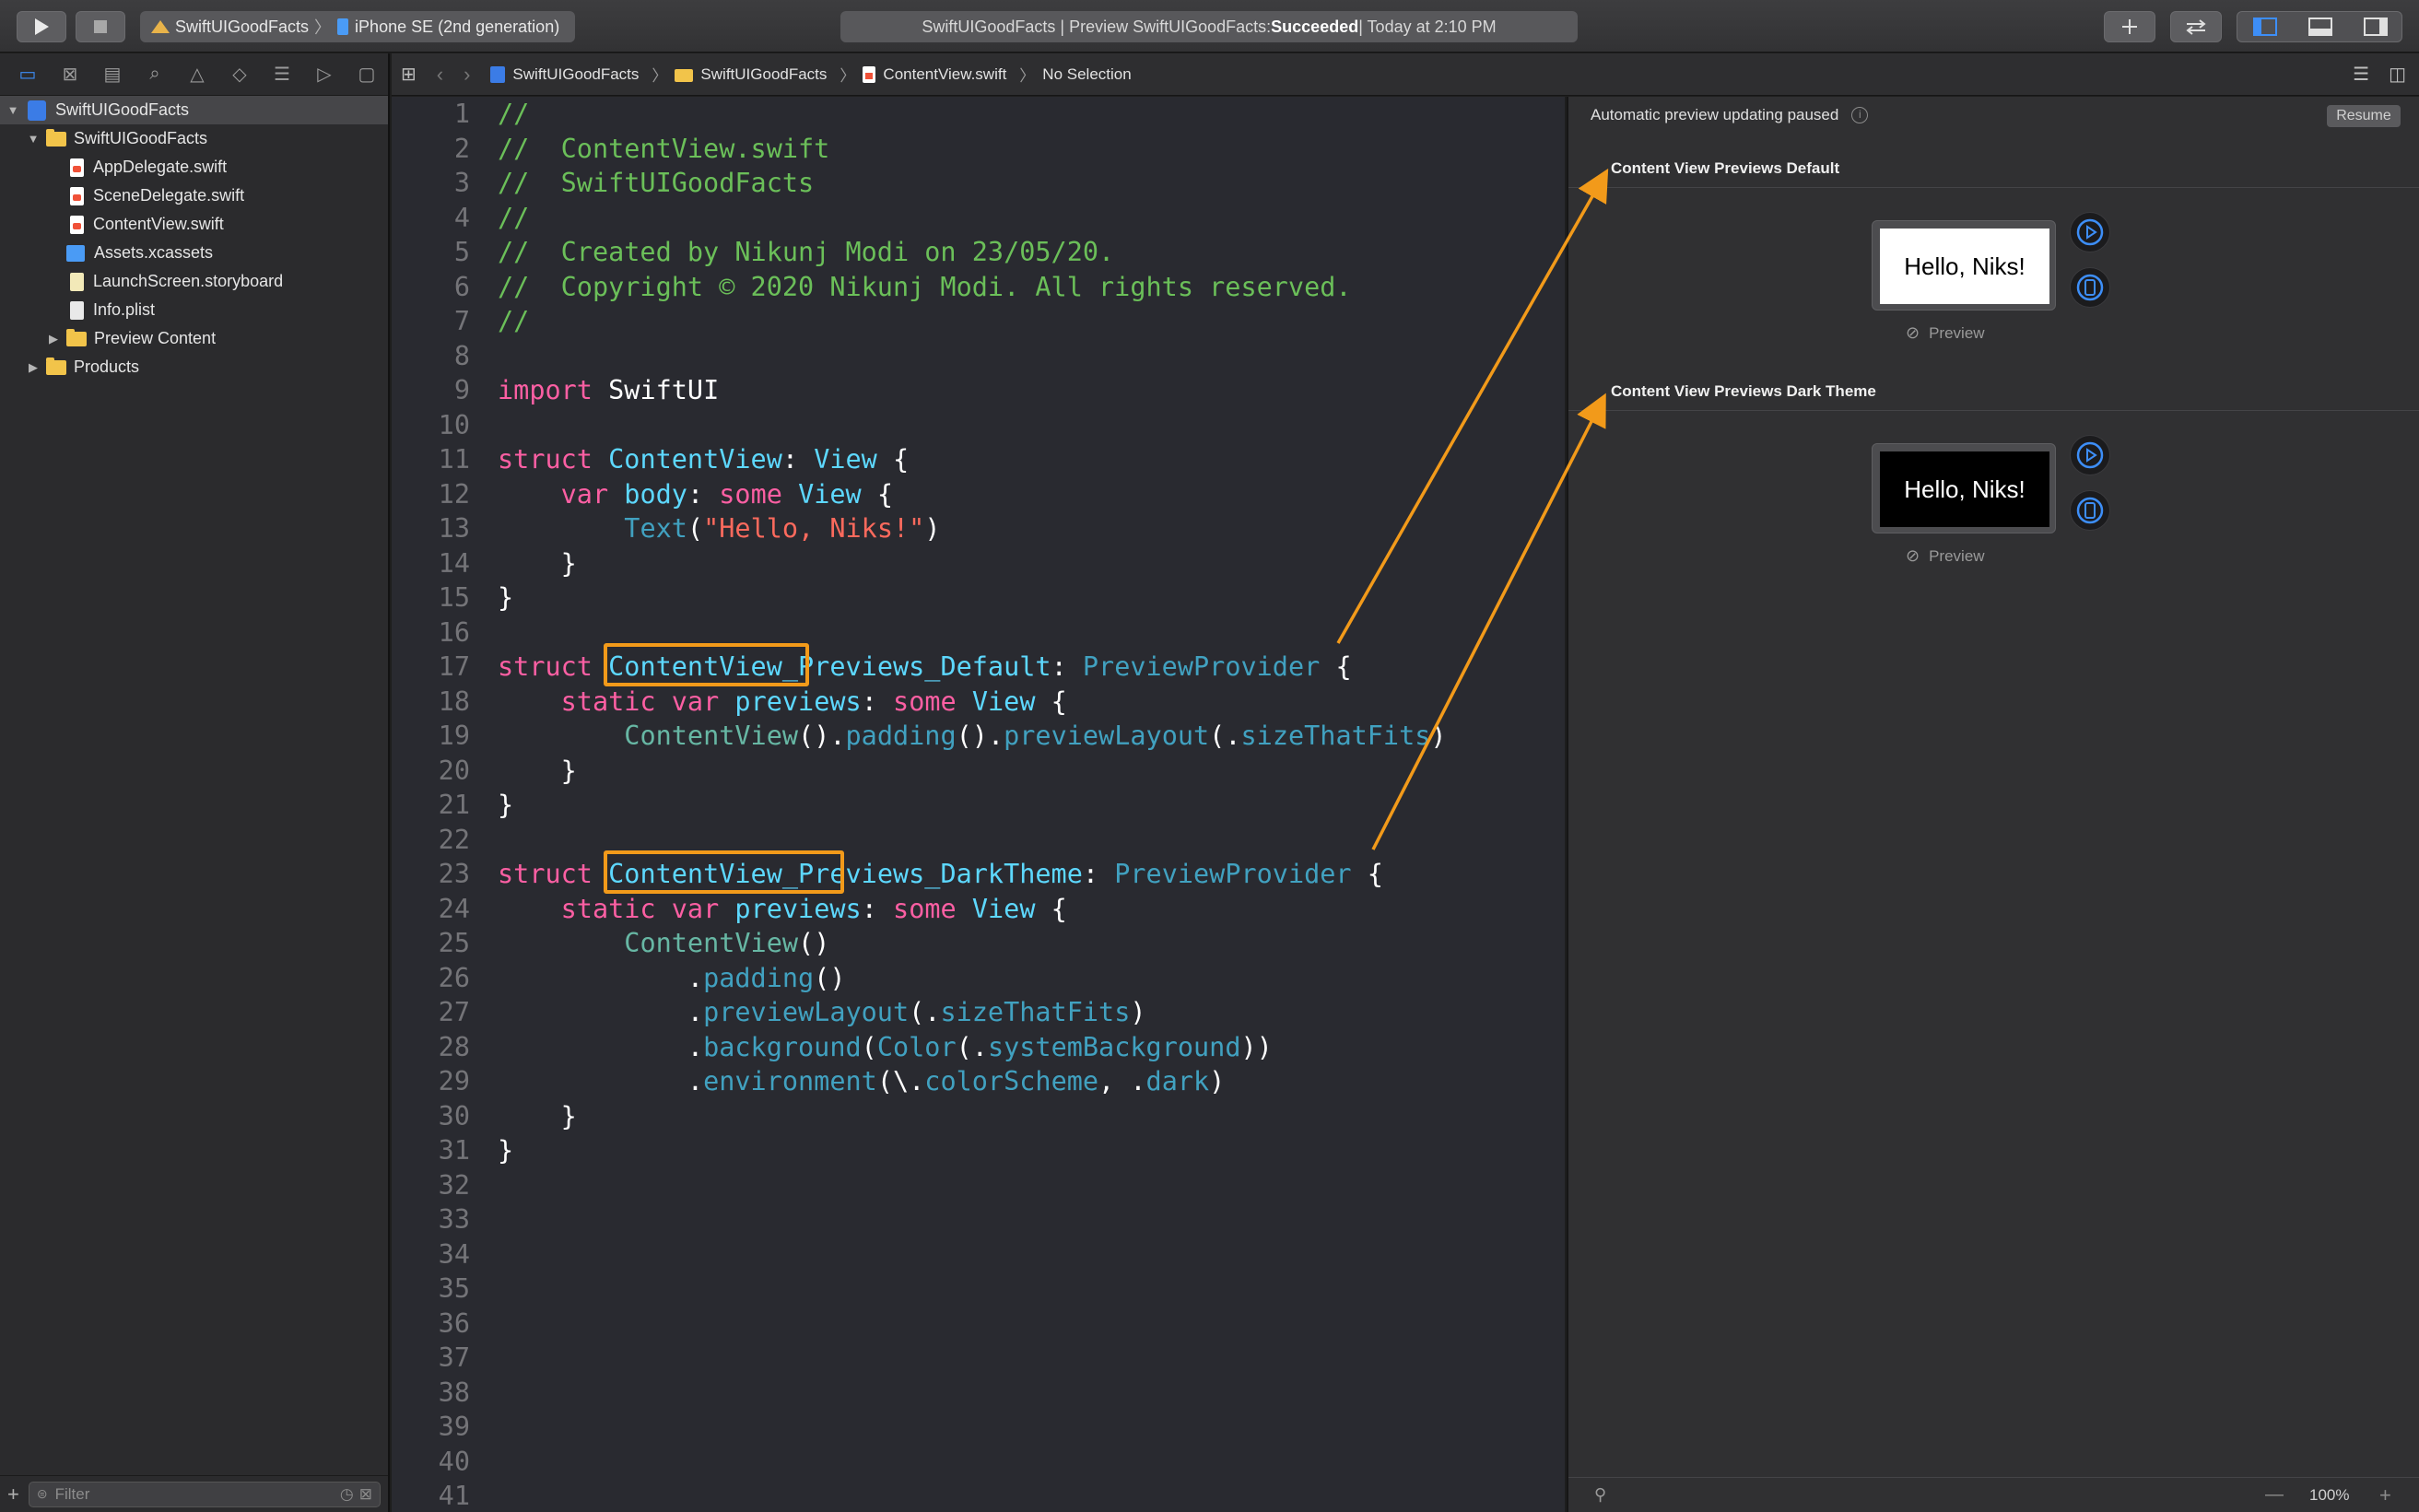  I want to click on property-name: body, so click(655, 494).